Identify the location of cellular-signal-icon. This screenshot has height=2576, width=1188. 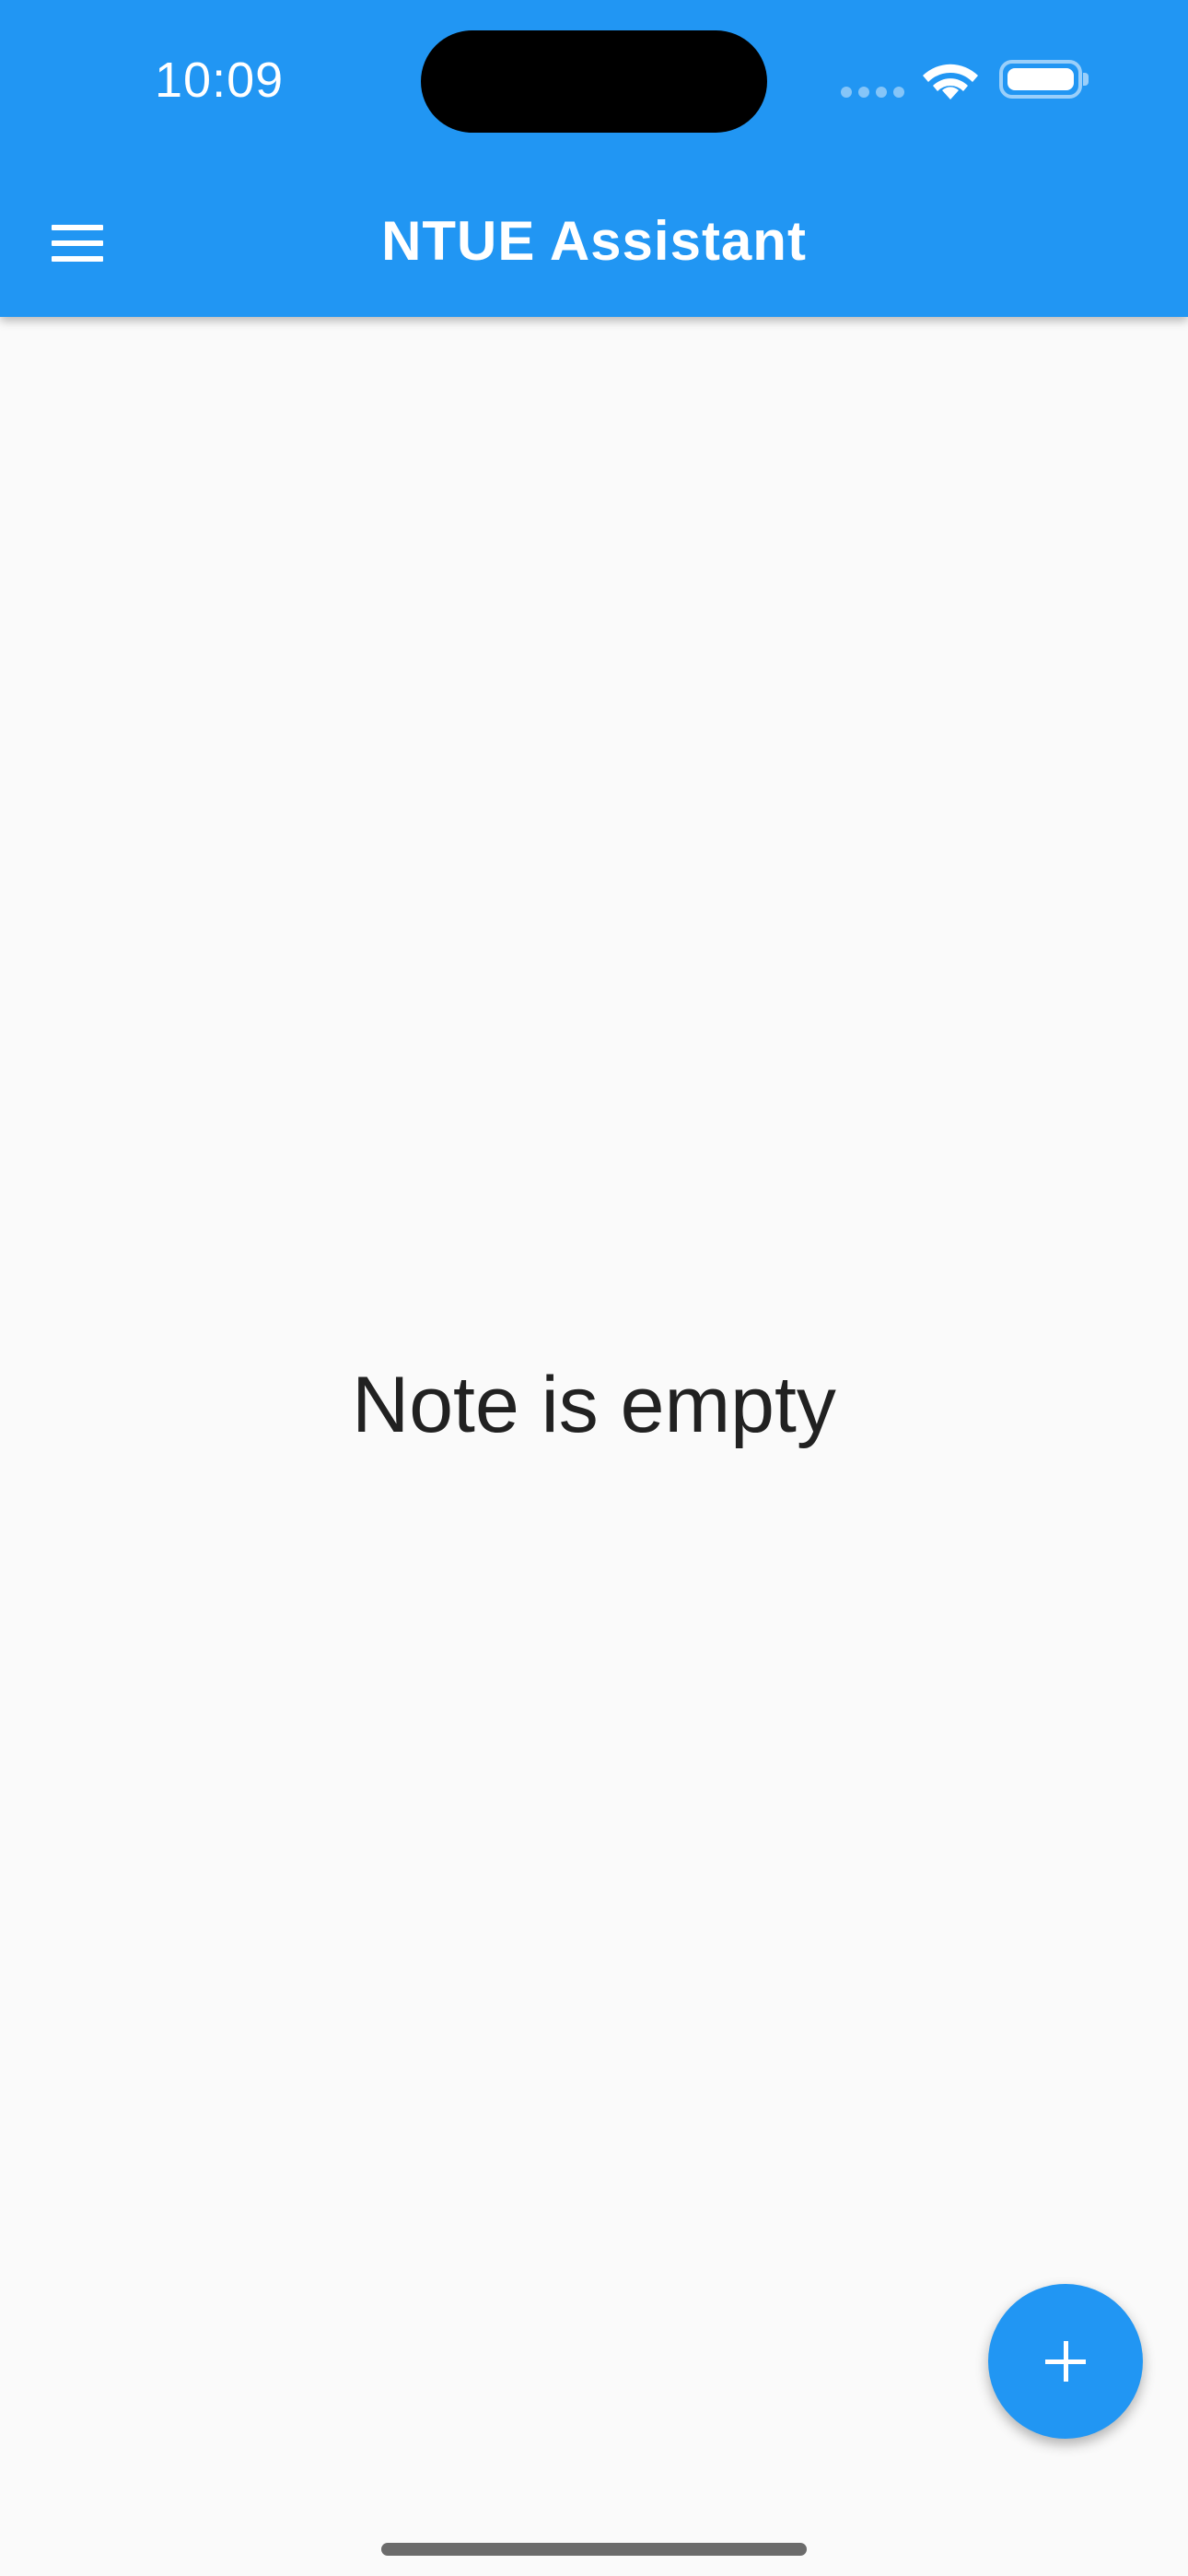
(873, 92).